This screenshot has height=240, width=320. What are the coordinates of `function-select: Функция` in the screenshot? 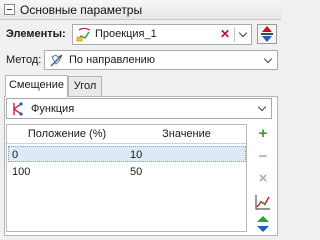 It's located at (139, 108).